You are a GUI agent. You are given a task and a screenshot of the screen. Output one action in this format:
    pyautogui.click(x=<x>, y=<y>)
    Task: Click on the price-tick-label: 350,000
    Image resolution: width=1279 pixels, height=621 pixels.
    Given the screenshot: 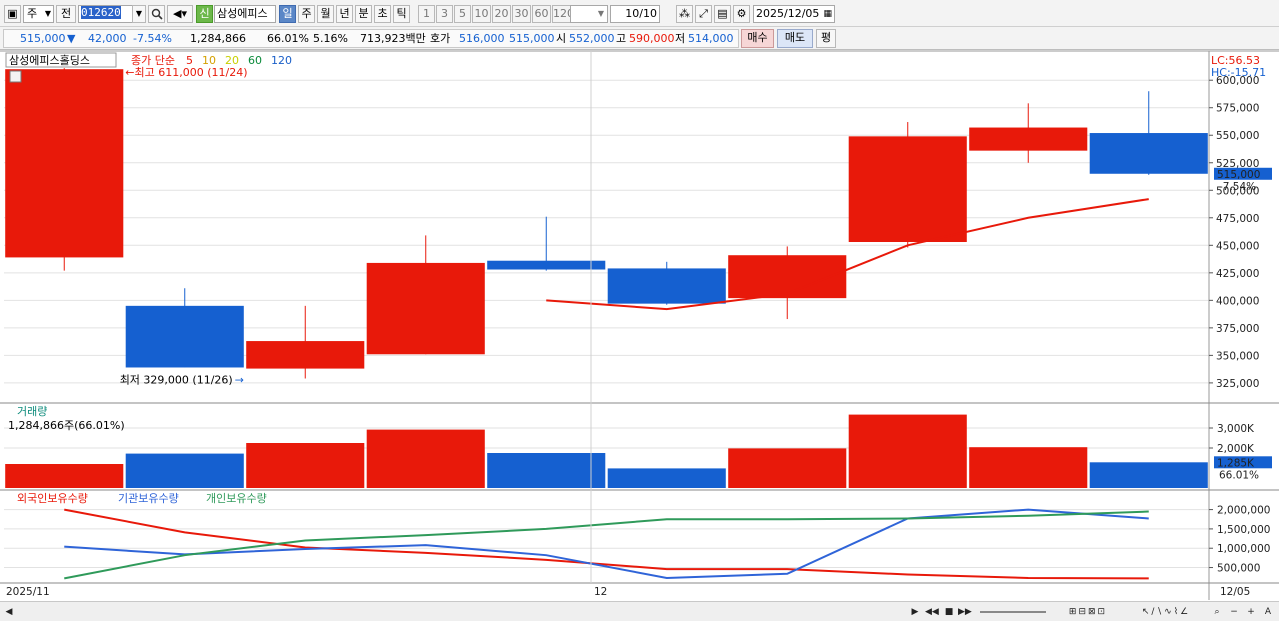 What is the action you would take?
    pyautogui.click(x=1237, y=356)
    